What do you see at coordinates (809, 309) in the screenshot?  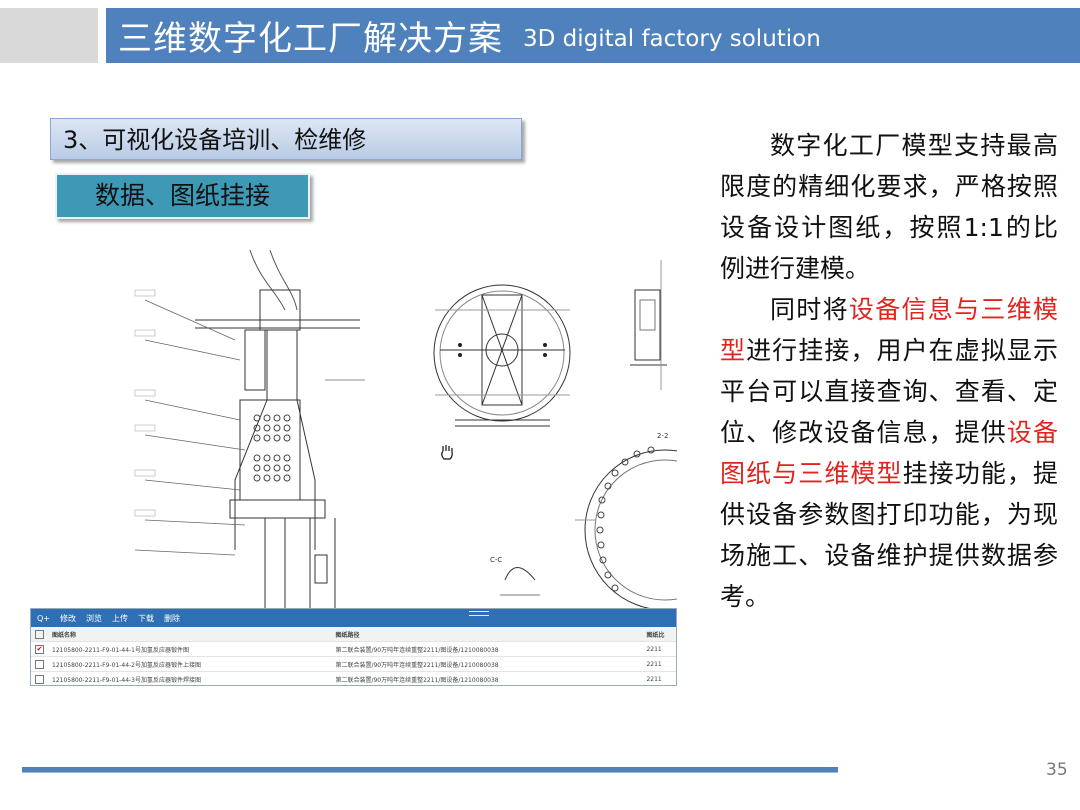 I see `para2-text-a: 同时将` at bounding box center [809, 309].